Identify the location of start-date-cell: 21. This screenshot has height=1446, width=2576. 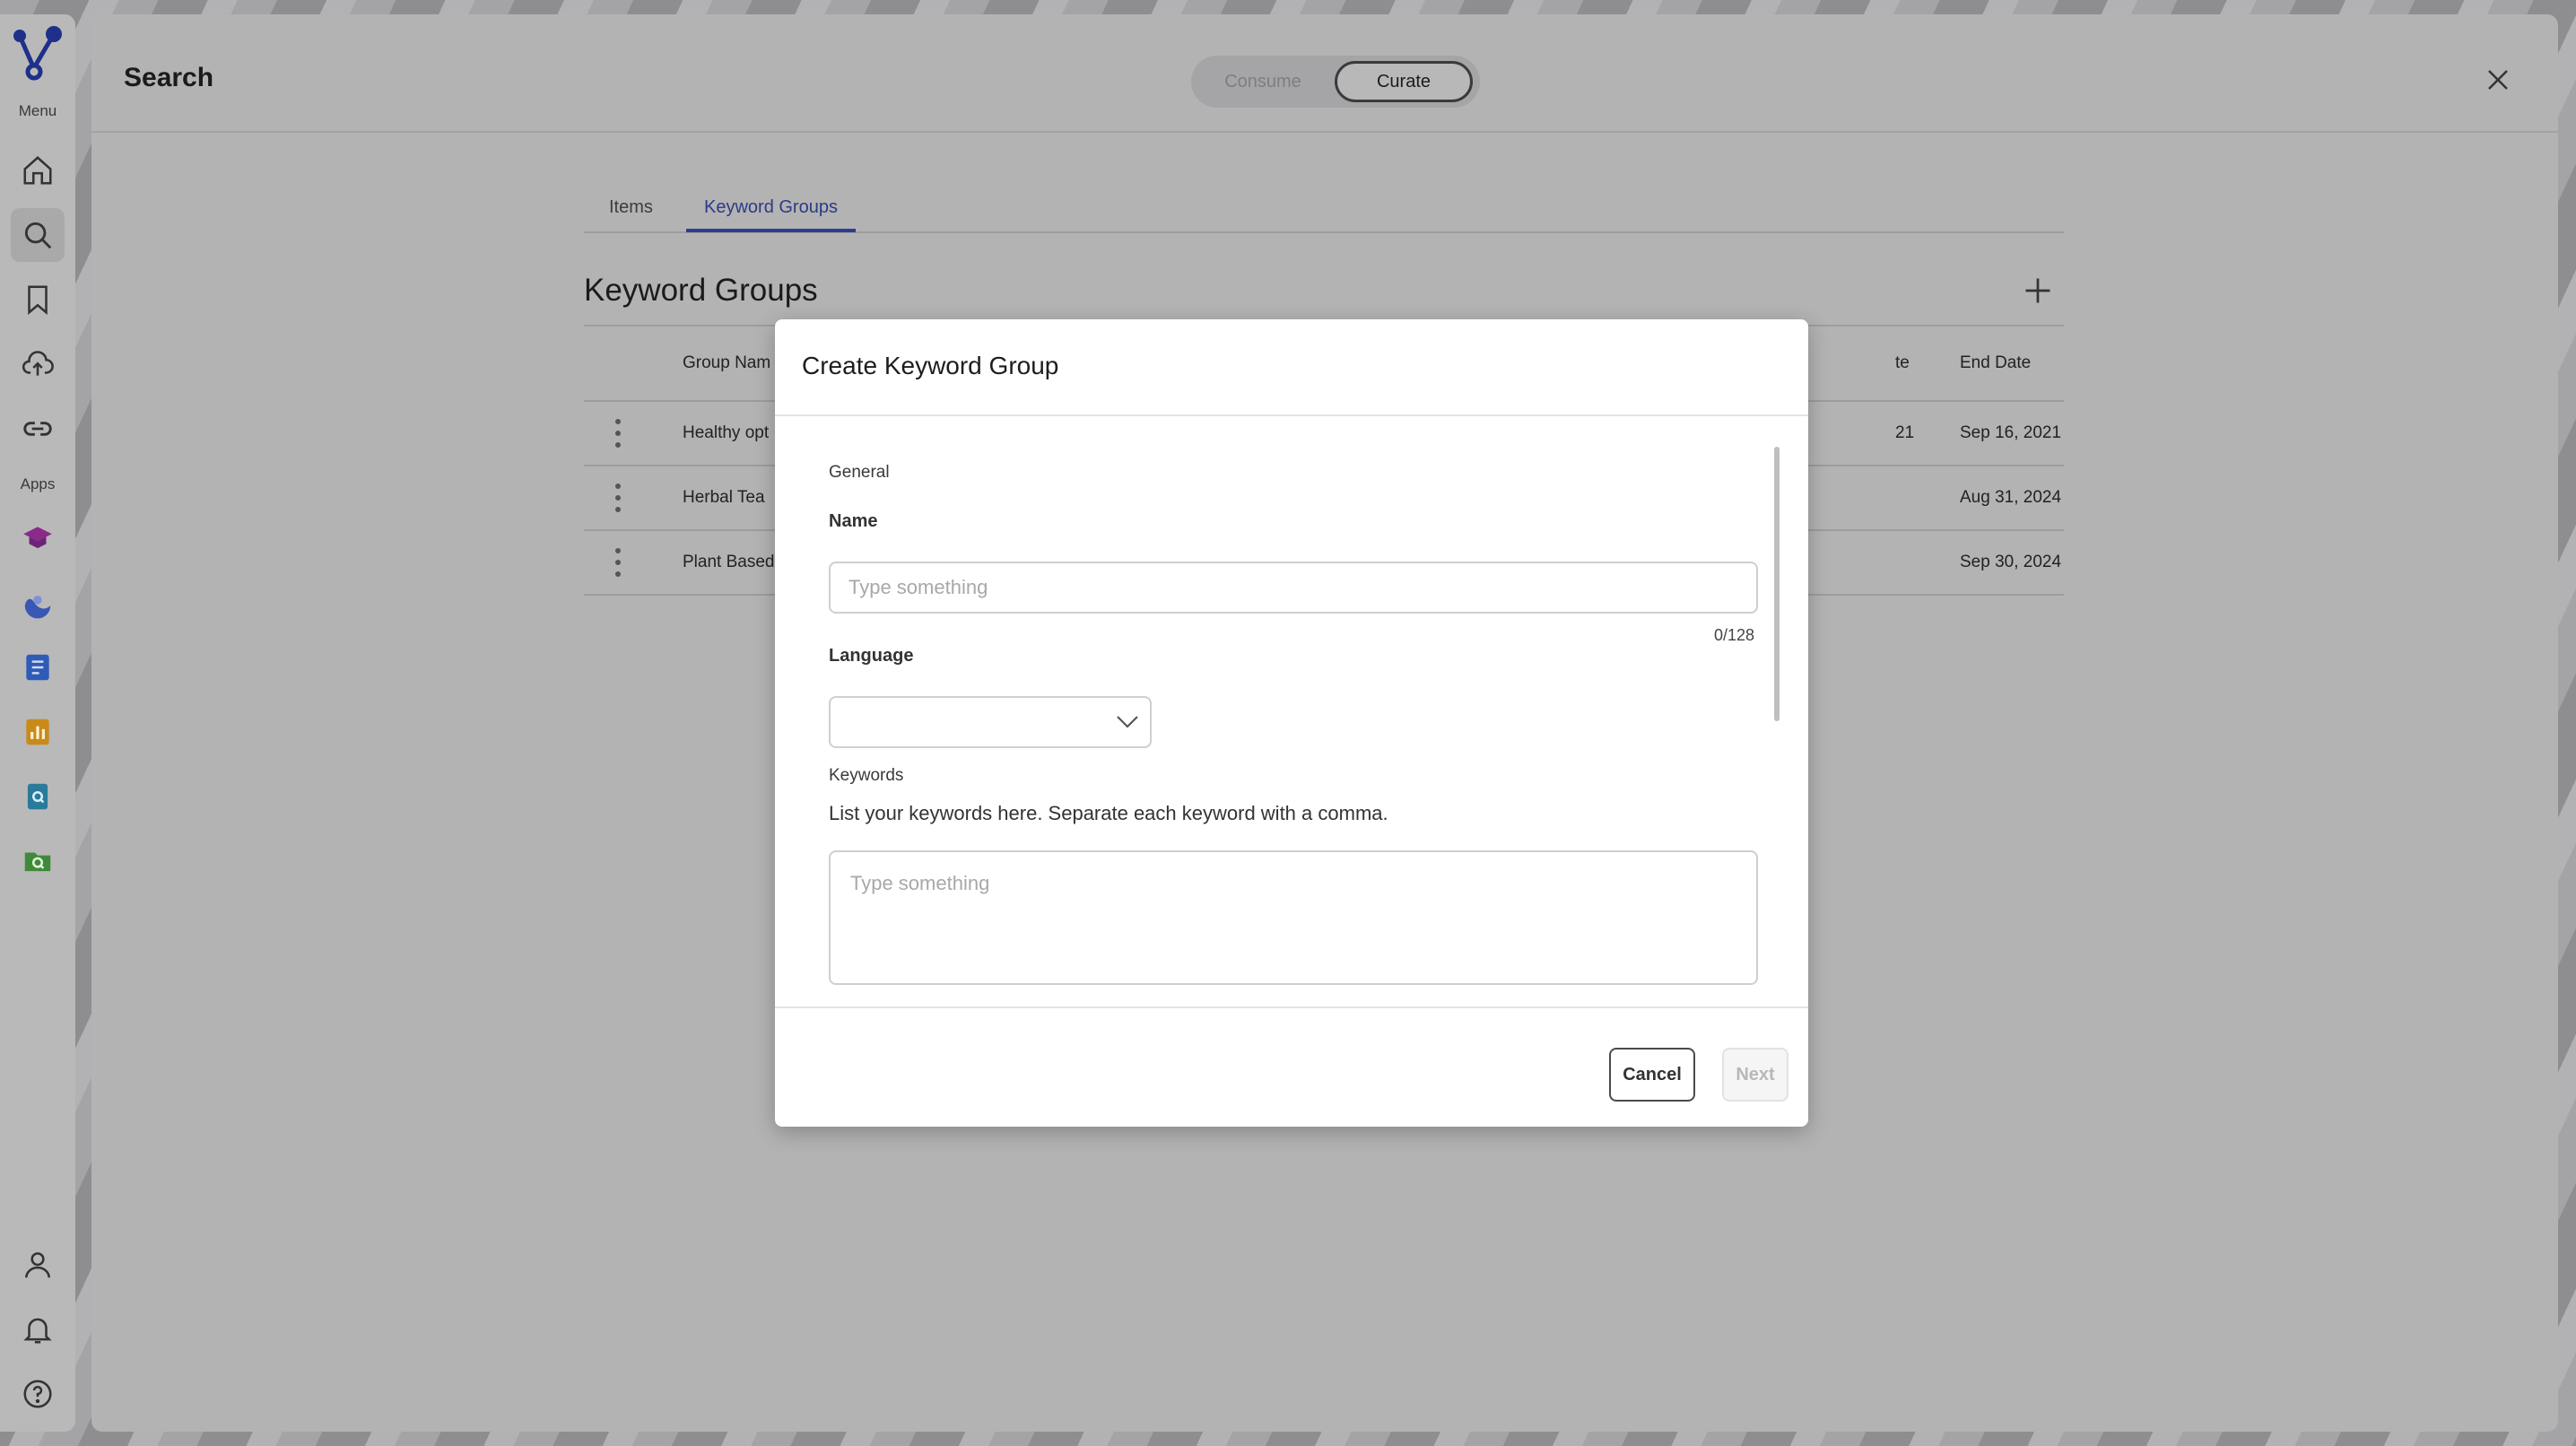
(1905, 432).